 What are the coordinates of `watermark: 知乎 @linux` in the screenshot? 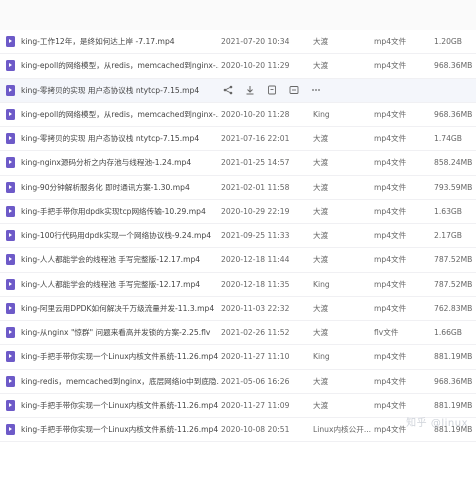 It's located at (437, 423).